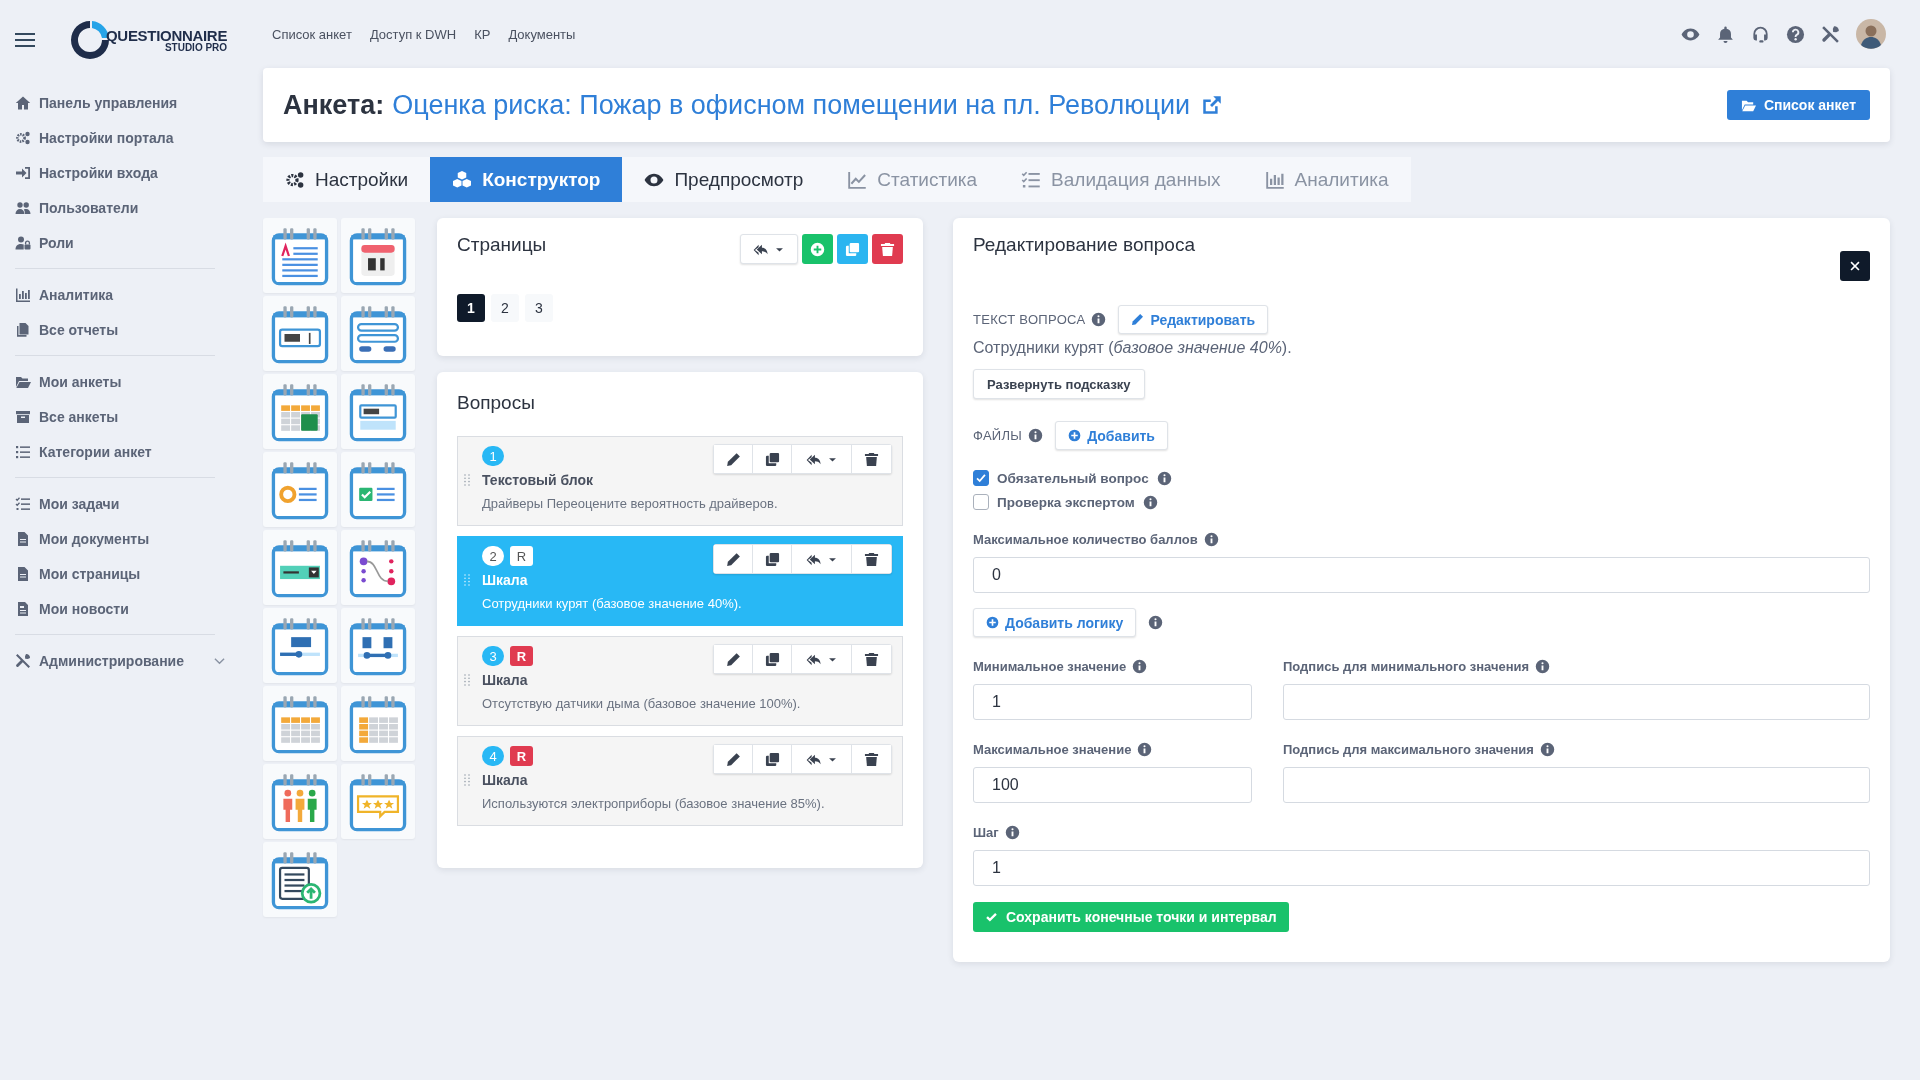  I want to click on sidebar-item: Панель управления, so click(120, 102).